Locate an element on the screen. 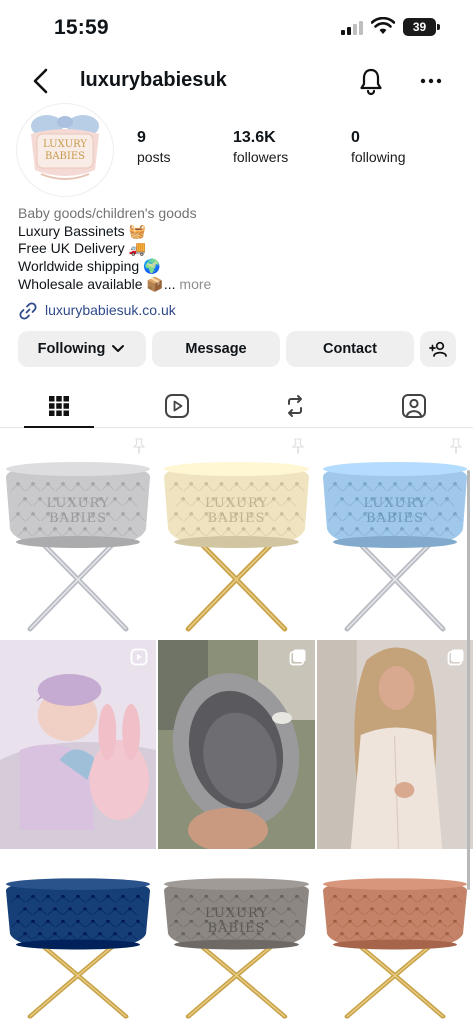 The image size is (473, 1024). profile-username: luxurybabiesuk is located at coordinates (153, 80).